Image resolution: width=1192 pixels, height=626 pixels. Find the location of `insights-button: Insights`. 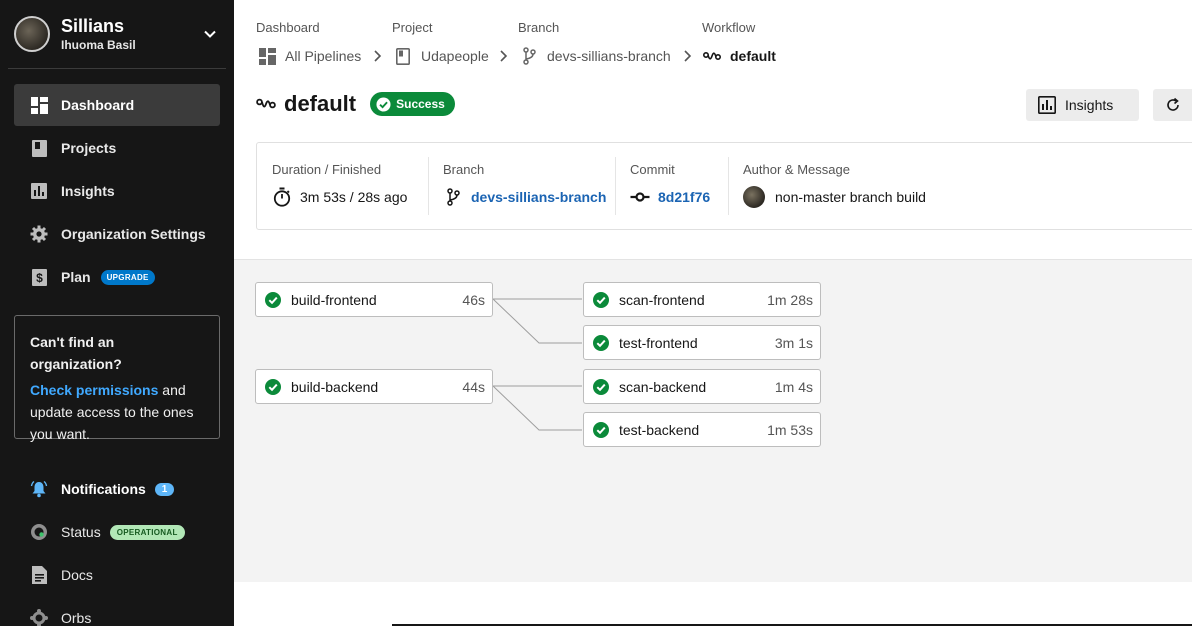

insights-button: Insights is located at coordinates (1082, 105).